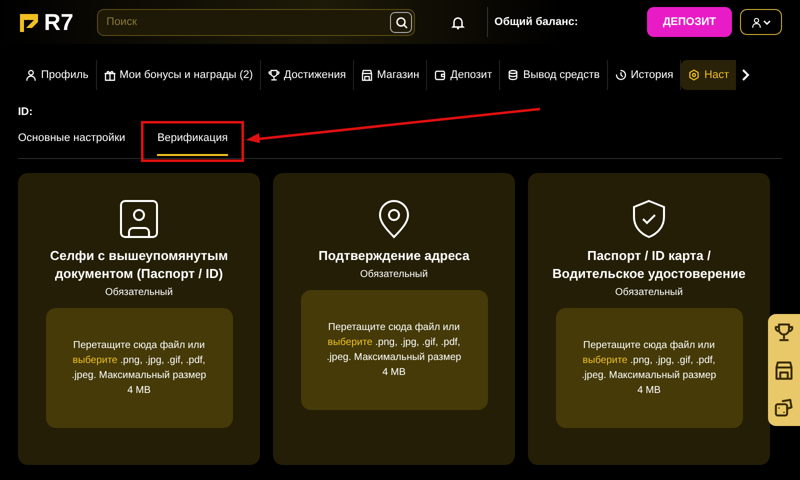 This screenshot has height=480, width=800. Describe the element at coordinates (513, 75) in the screenshot. I see `coin-stack-icon` at that location.